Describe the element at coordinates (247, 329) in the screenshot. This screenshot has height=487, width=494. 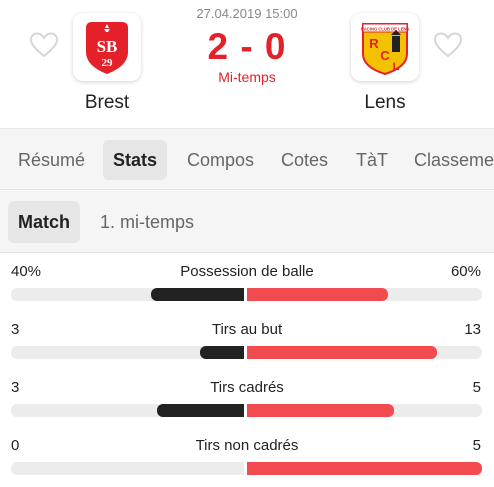
I see `stat-label: Tirs au but` at that location.